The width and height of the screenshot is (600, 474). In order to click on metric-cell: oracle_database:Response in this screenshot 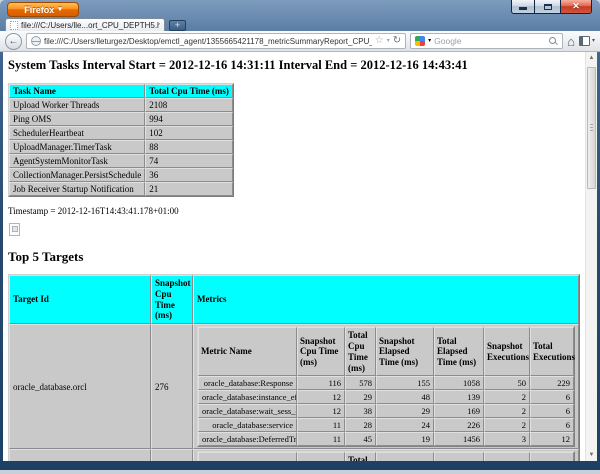, I will do `click(247, 383)`.